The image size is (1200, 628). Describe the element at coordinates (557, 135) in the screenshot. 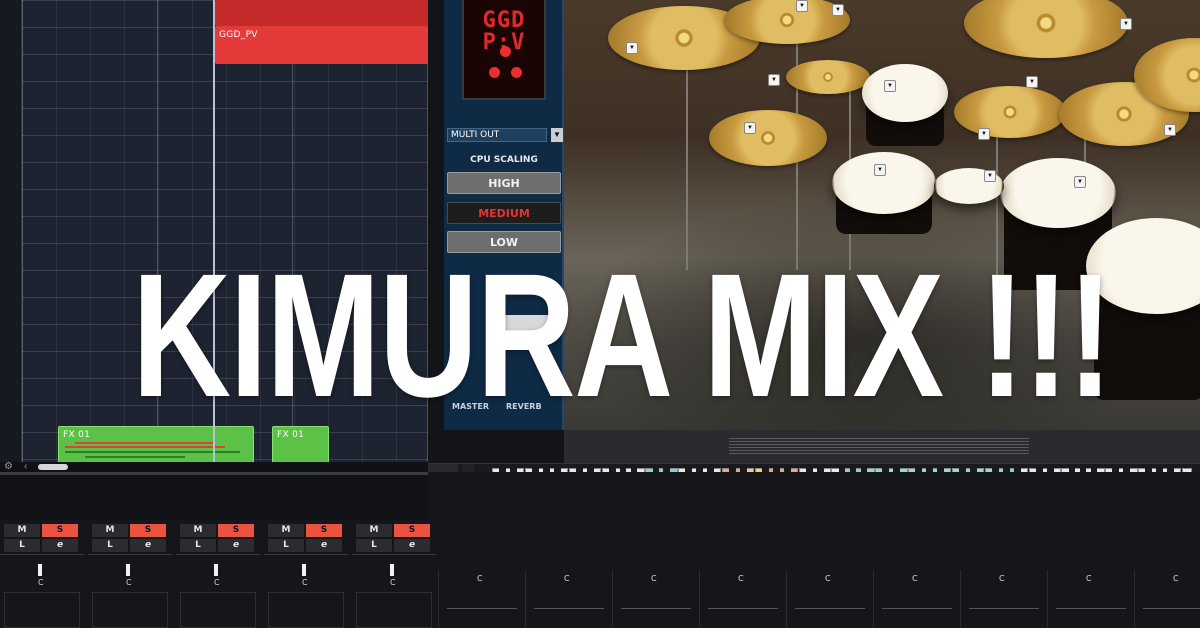

I see `chevron-down-icon: ▼` at that location.